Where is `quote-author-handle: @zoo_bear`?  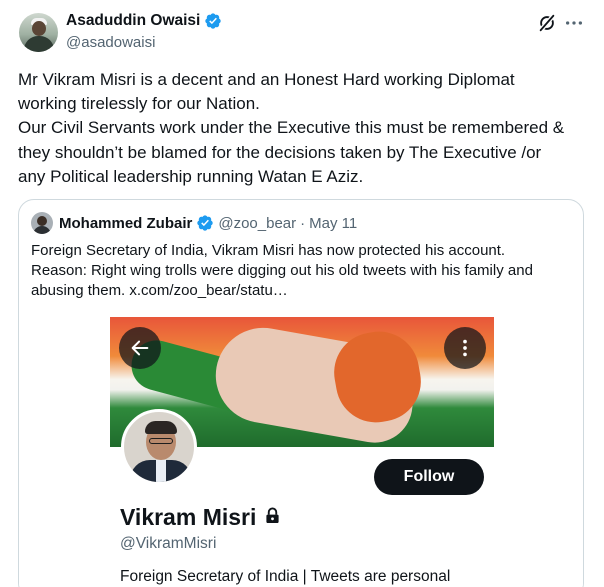
quote-author-handle: @zoo_bear is located at coordinates (257, 223).